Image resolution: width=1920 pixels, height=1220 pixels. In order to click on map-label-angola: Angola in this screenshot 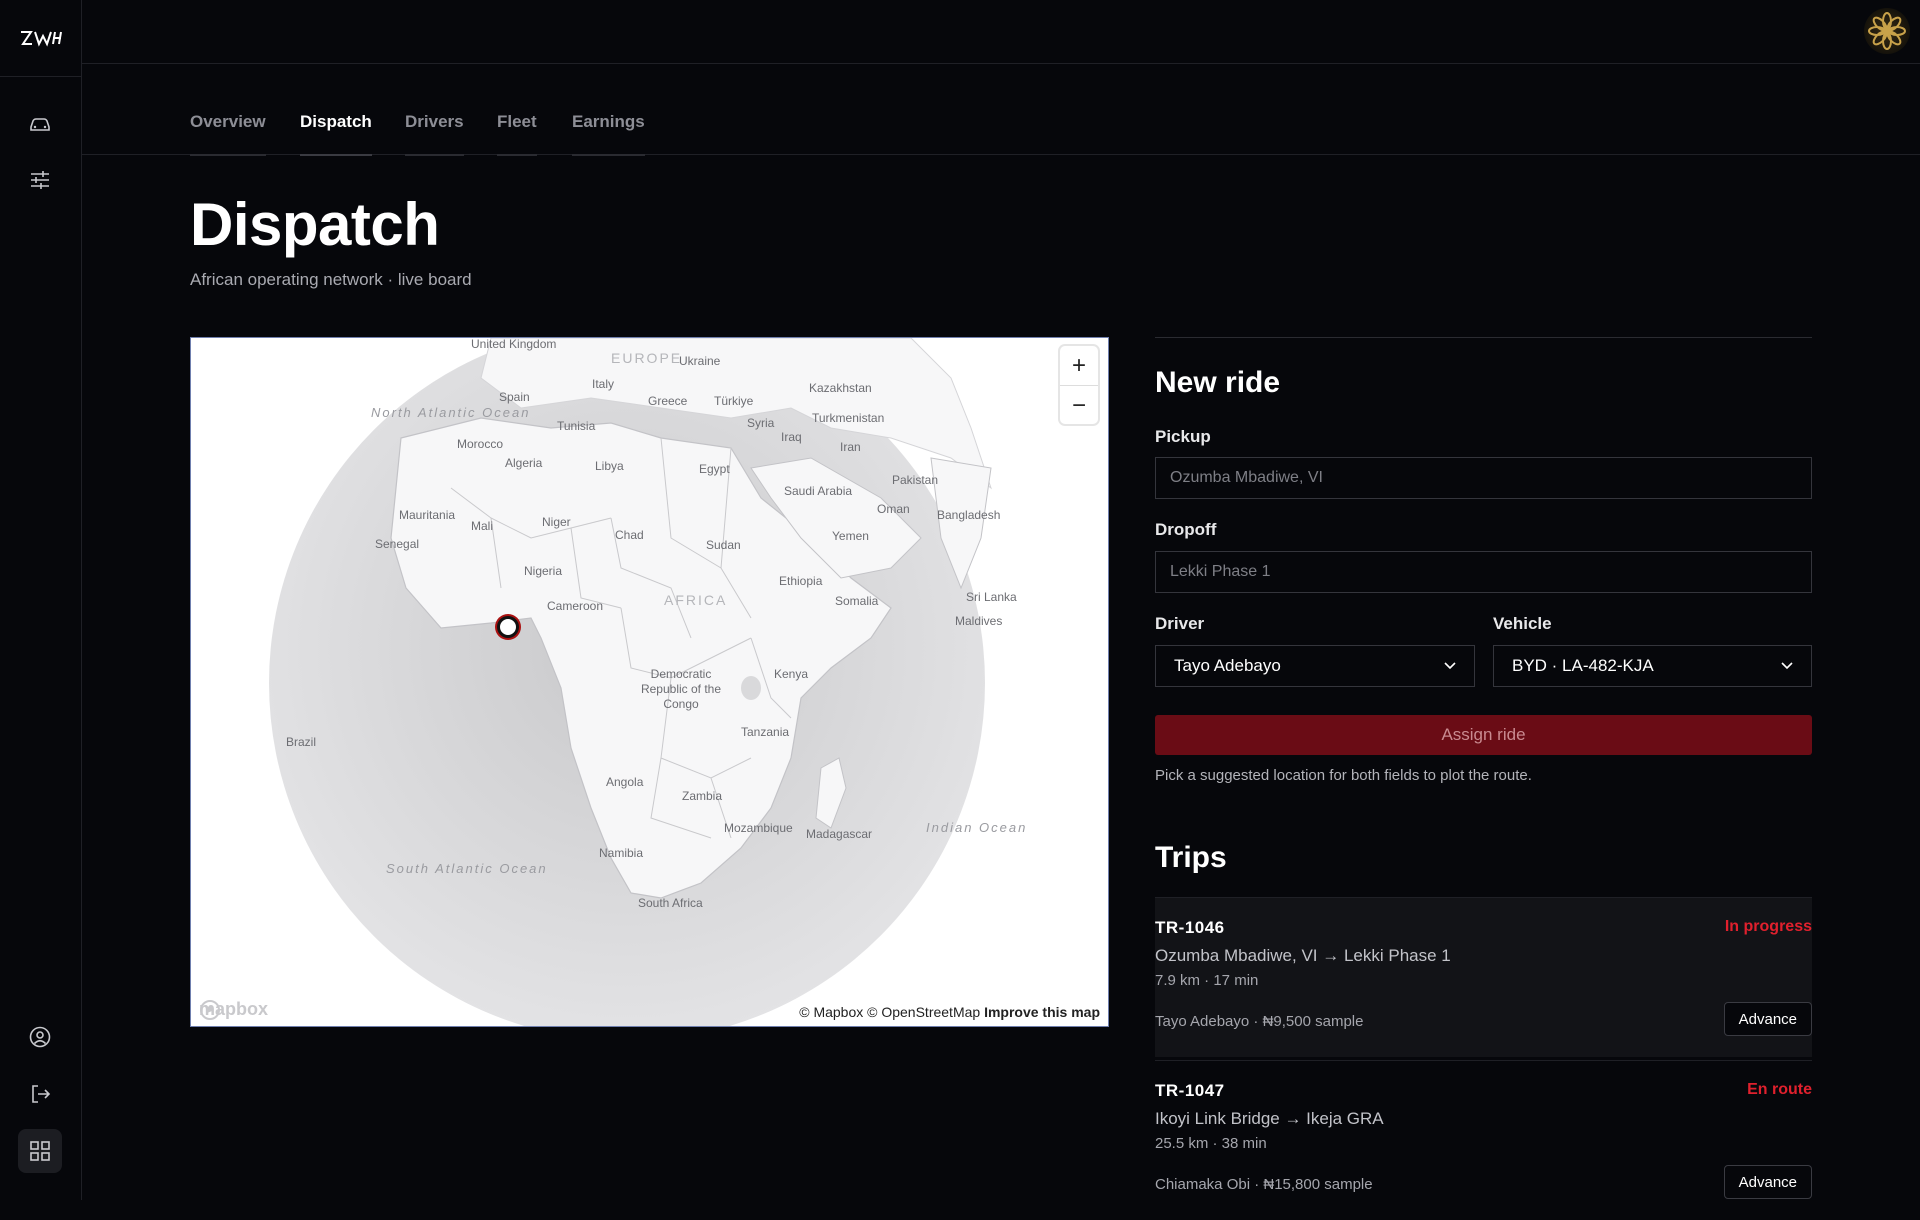, I will do `click(625, 782)`.